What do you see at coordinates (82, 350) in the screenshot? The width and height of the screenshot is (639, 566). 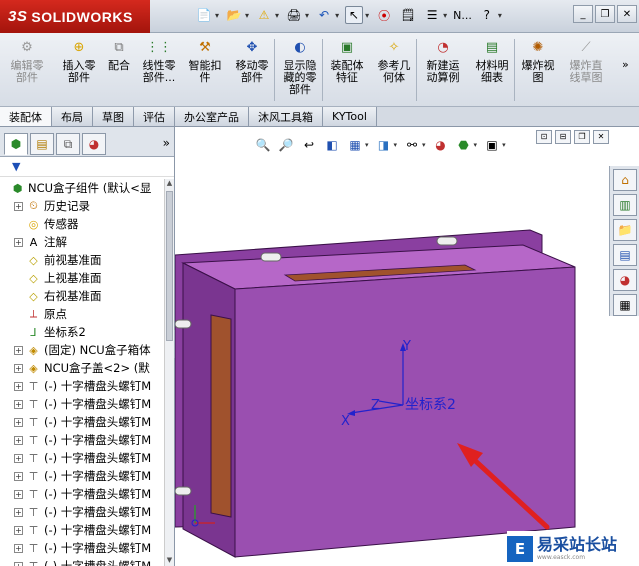 I see `tree-node: + ◈ (固定) NCU盒子箱体` at bounding box center [82, 350].